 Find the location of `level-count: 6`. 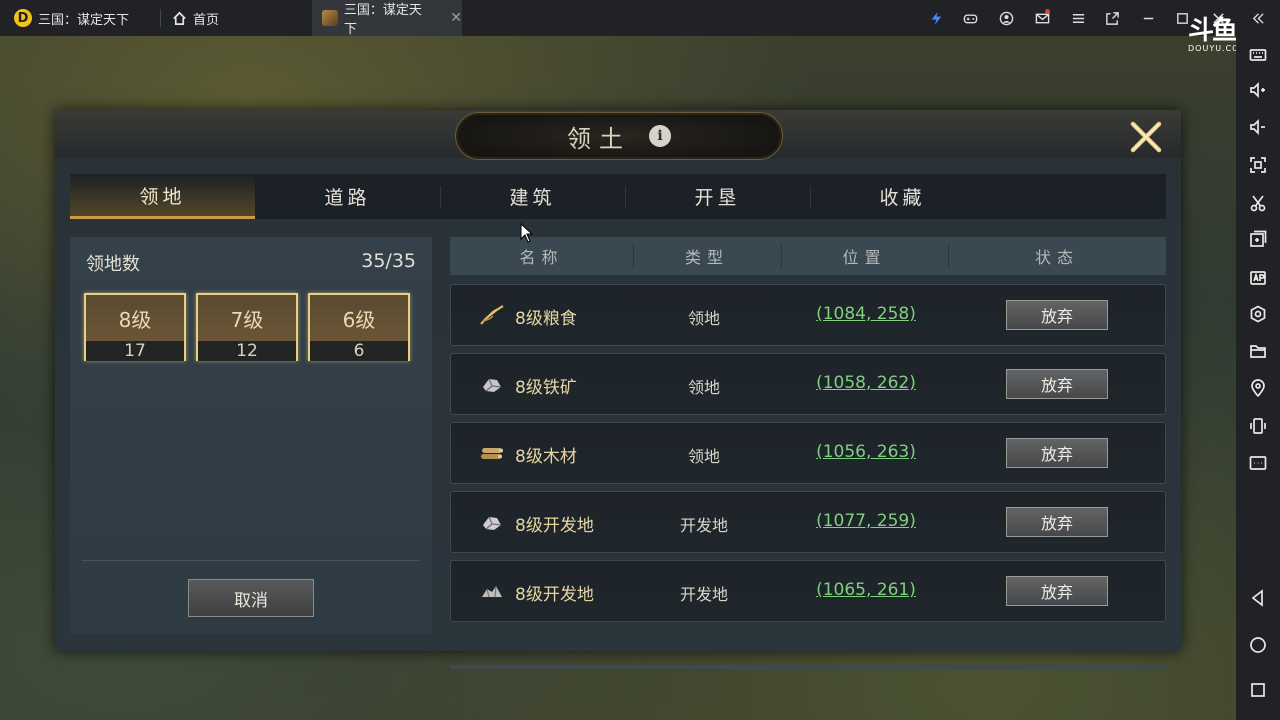

level-count: 6 is located at coordinates (359, 351).